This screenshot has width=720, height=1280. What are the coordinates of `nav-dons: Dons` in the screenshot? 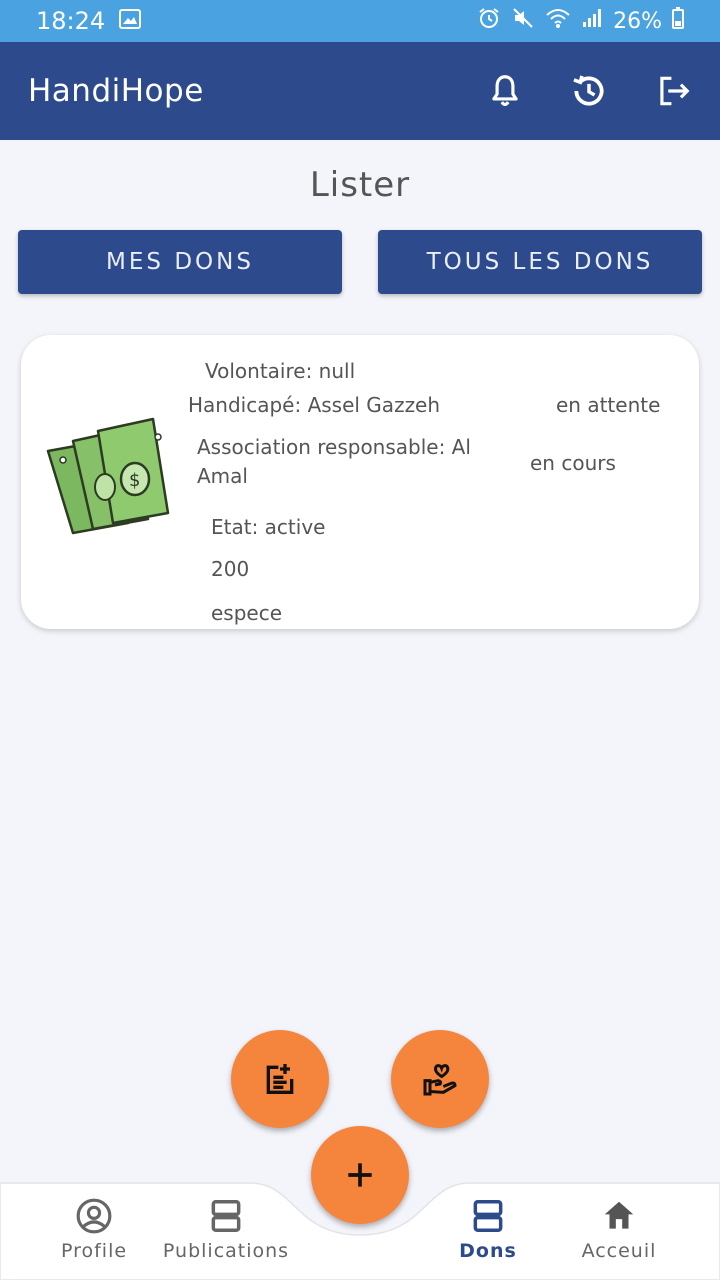 It's located at (488, 1229).